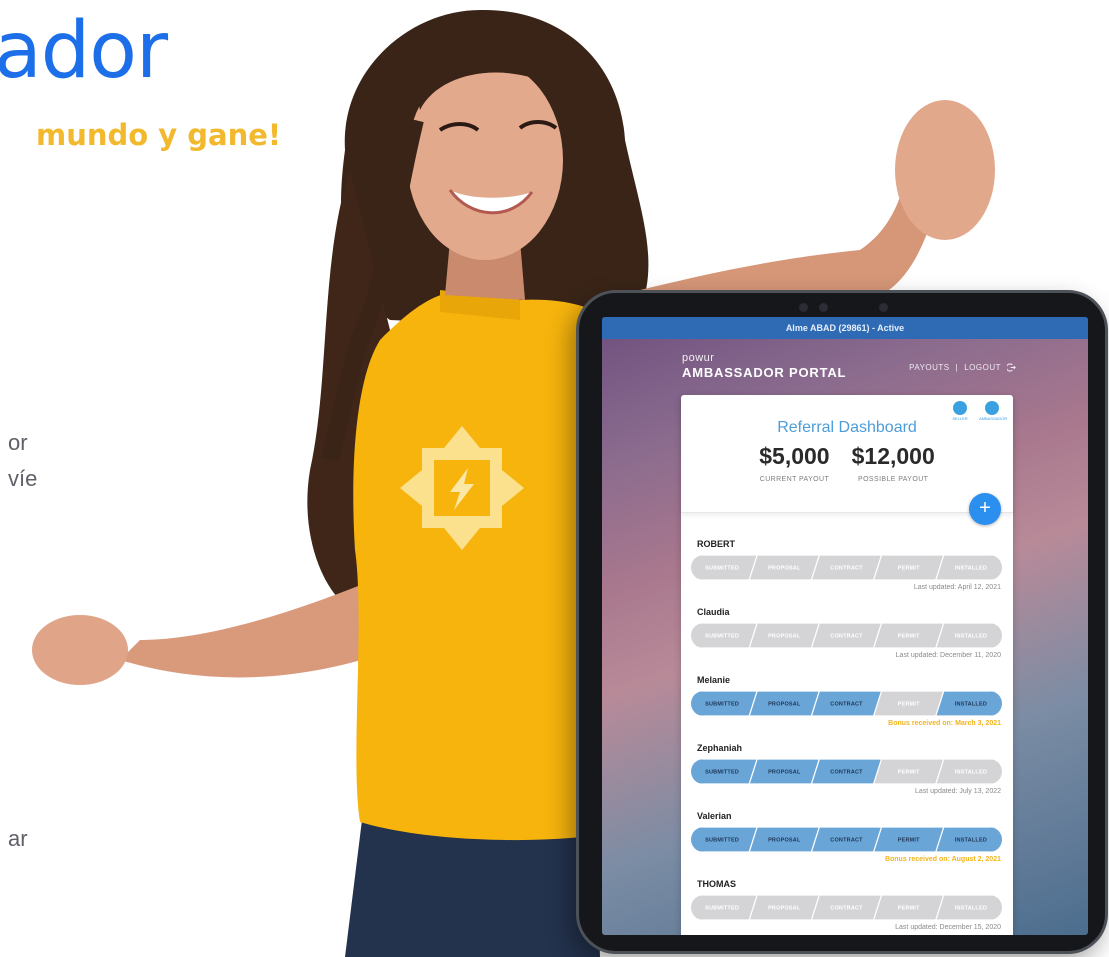  I want to click on logout-icon, so click(1011, 367).